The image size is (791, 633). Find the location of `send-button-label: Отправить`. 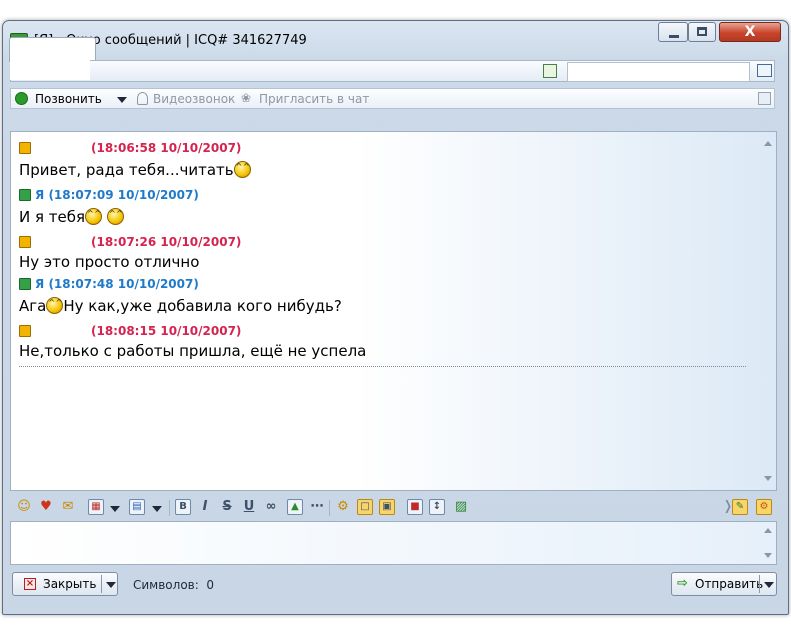

send-button-label: Отправить is located at coordinates (729, 584).